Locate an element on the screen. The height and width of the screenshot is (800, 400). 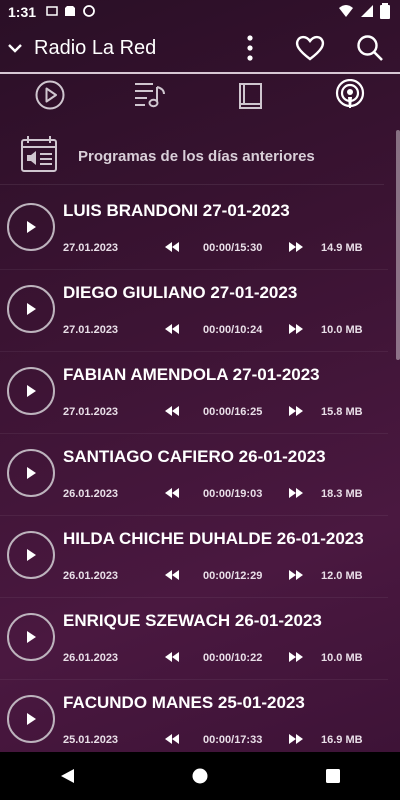
sync-icon is located at coordinates (89, 12).